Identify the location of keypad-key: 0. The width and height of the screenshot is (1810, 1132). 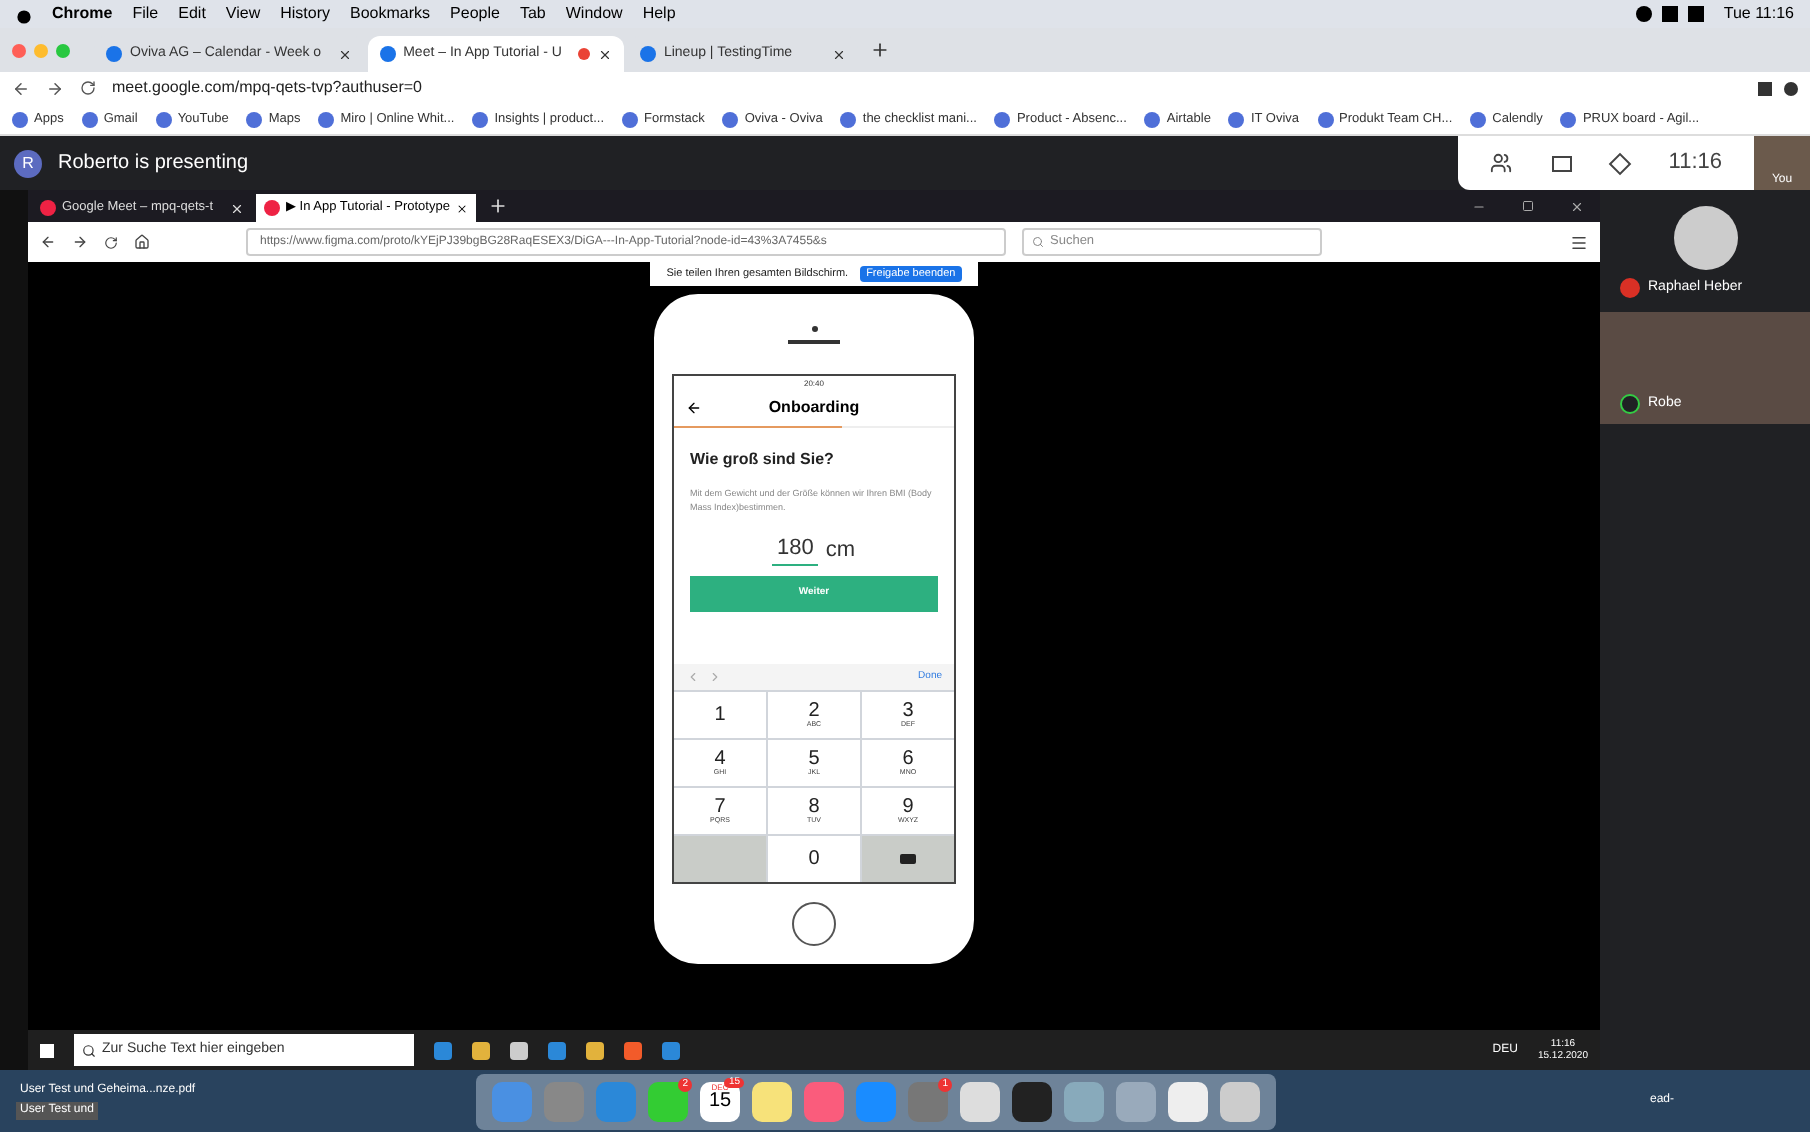
(814, 859).